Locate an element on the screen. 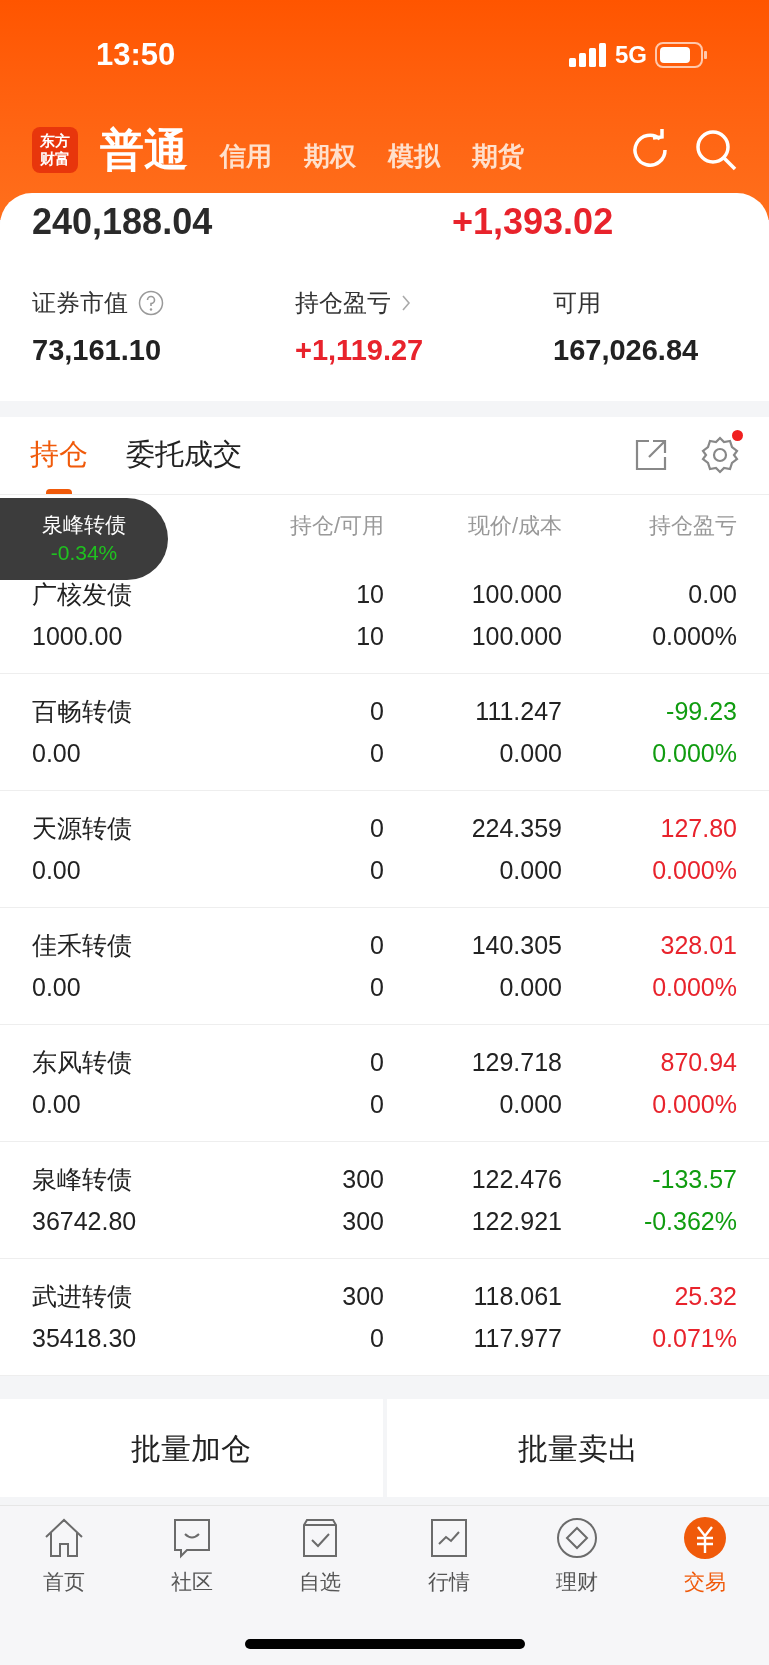 The width and height of the screenshot is (769, 1665). battery-icon is located at coordinates (681, 55).